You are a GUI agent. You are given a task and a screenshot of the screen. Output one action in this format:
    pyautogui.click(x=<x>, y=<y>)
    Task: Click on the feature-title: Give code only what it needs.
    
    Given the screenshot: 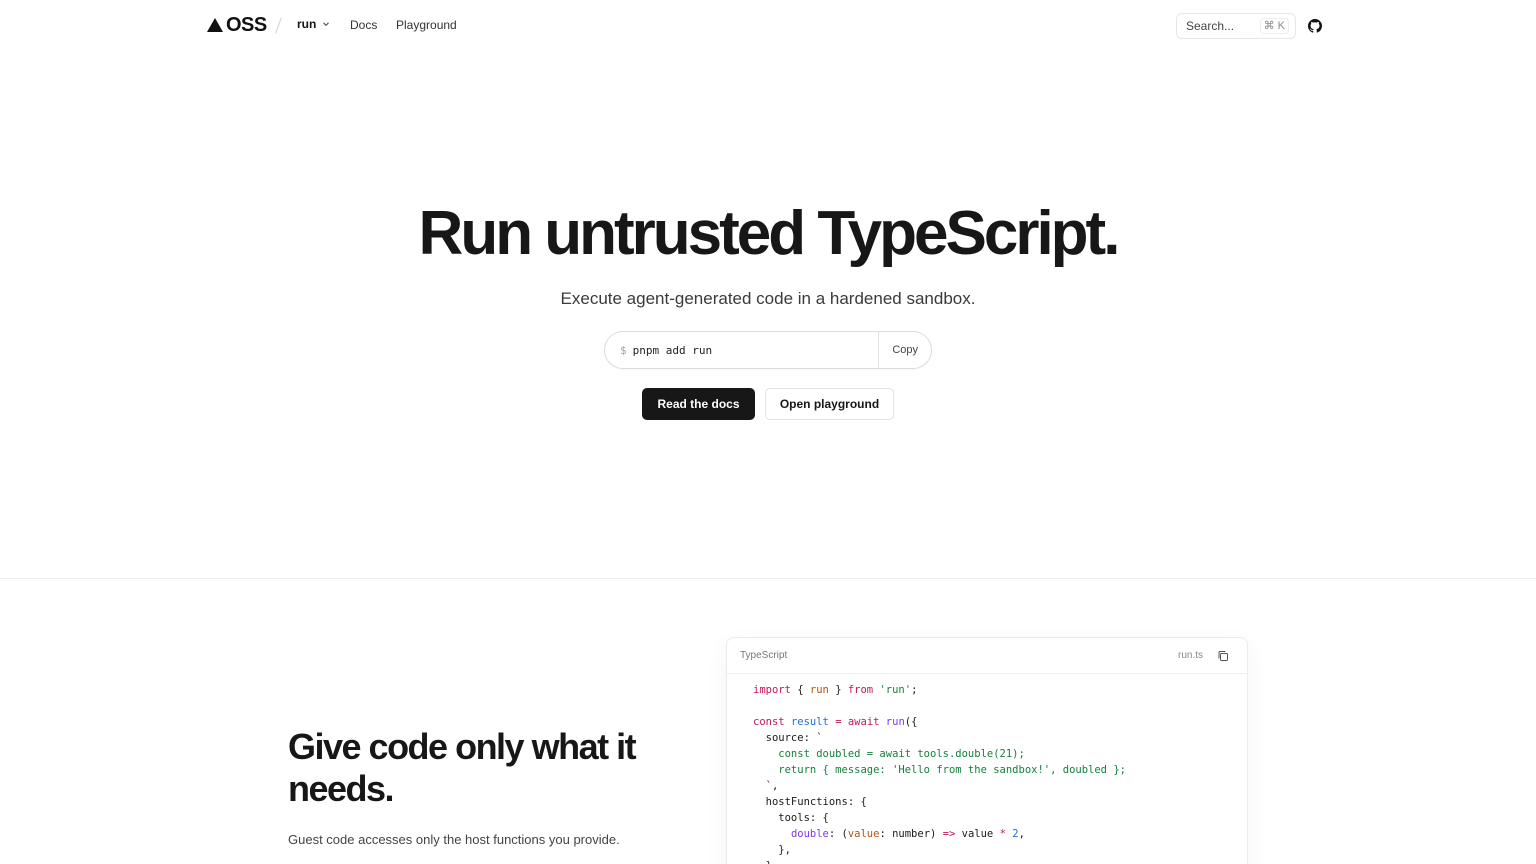 What is the action you would take?
    pyautogui.click(x=462, y=767)
    